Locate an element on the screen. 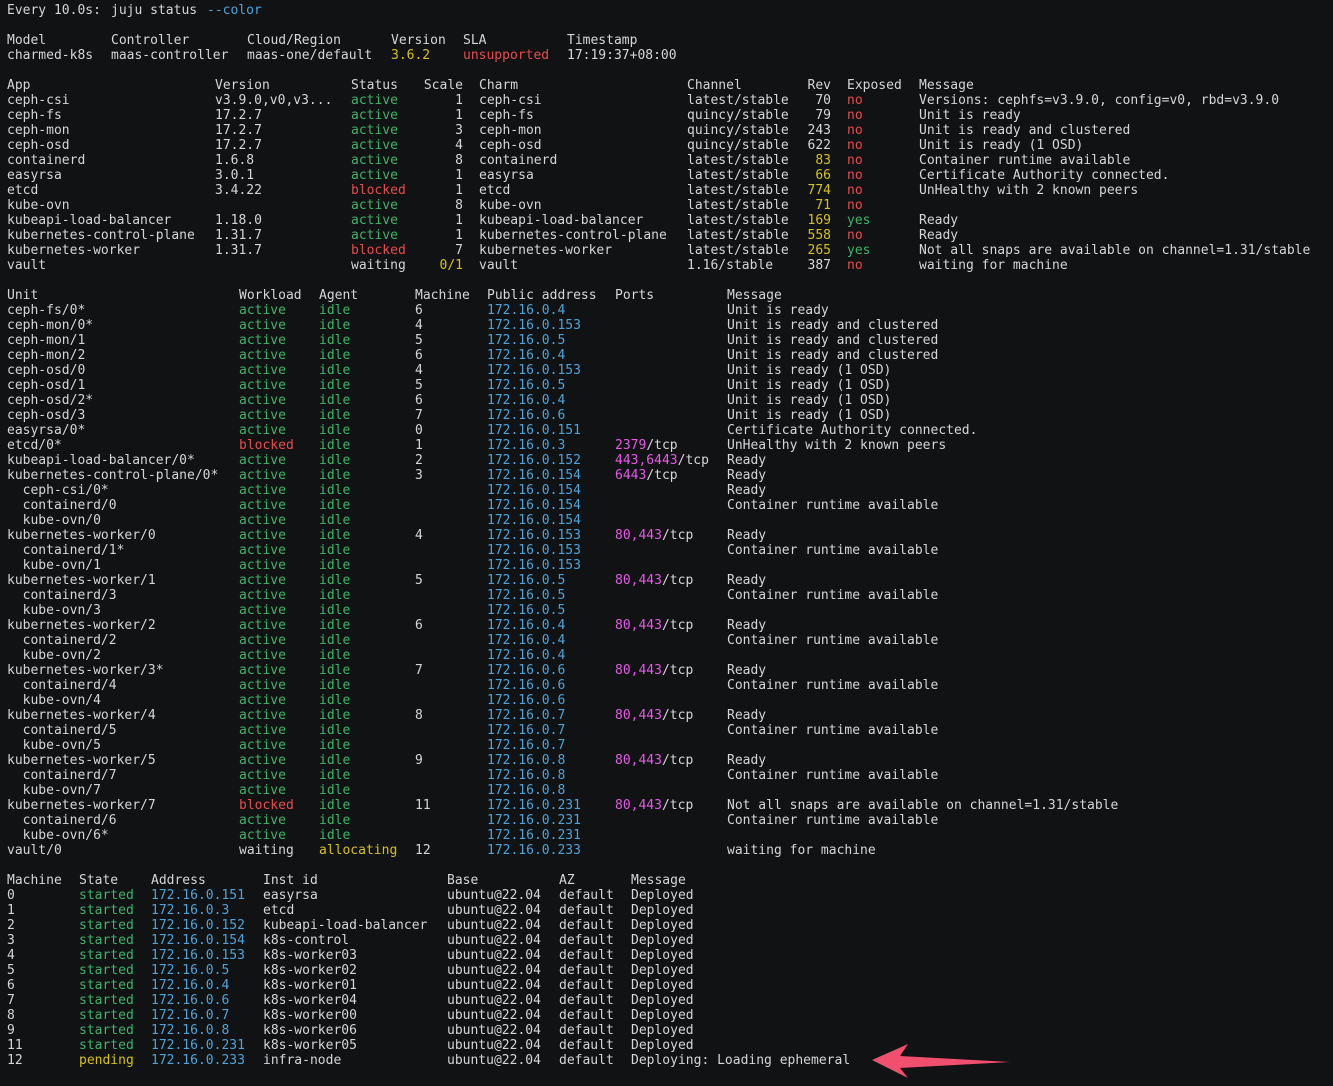 This screenshot has height=1086, width=1333. unit-address: 172.16.0.6 is located at coordinates (526, 415).